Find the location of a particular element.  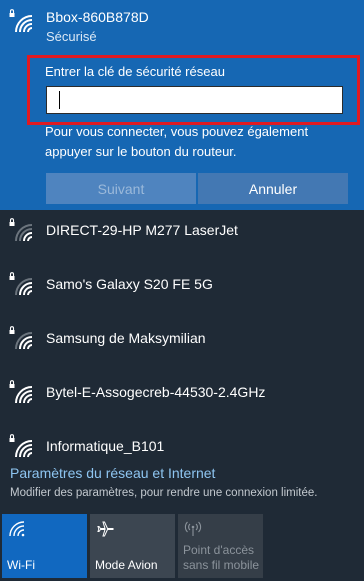

network-item: DIRECT-29-HP M277 LaserJet is located at coordinates (182, 233).